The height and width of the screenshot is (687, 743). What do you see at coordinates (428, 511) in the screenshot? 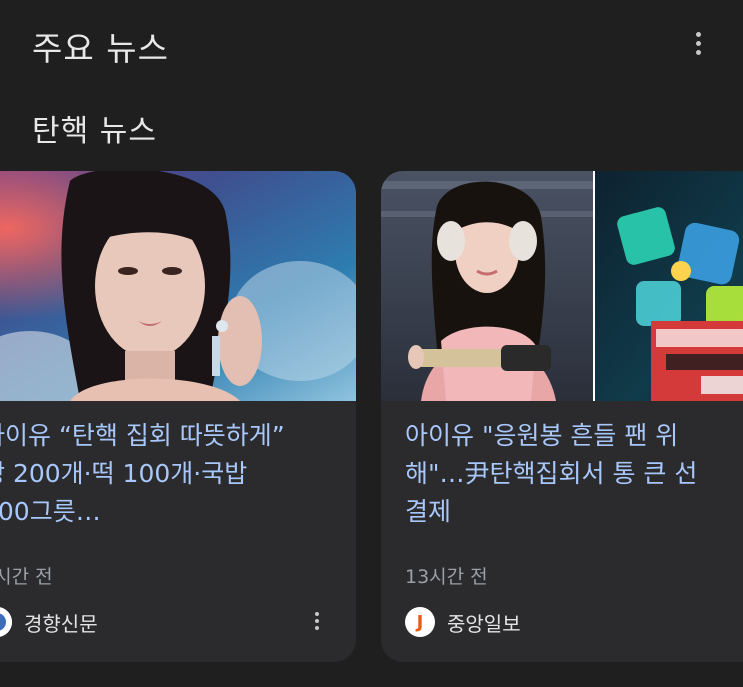
I see `headline-line: 결제` at bounding box center [428, 511].